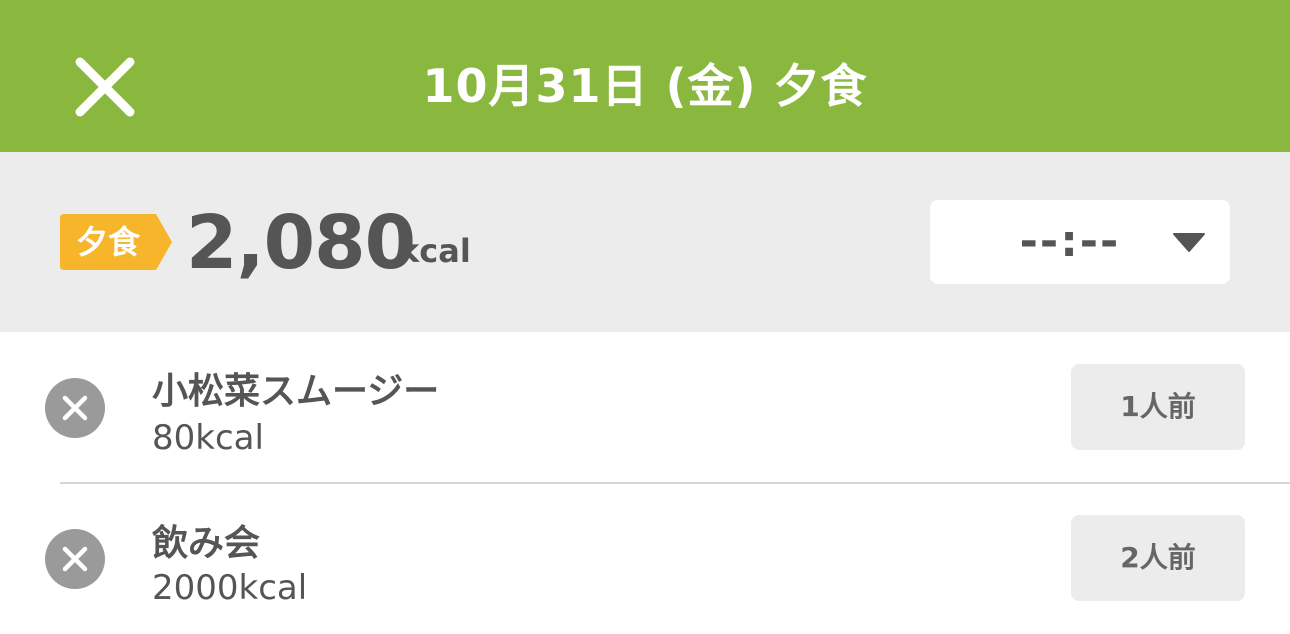 The height and width of the screenshot is (634, 1290). What do you see at coordinates (434, 251) in the screenshot?
I see `total-calories-unit: kcal` at bounding box center [434, 251].